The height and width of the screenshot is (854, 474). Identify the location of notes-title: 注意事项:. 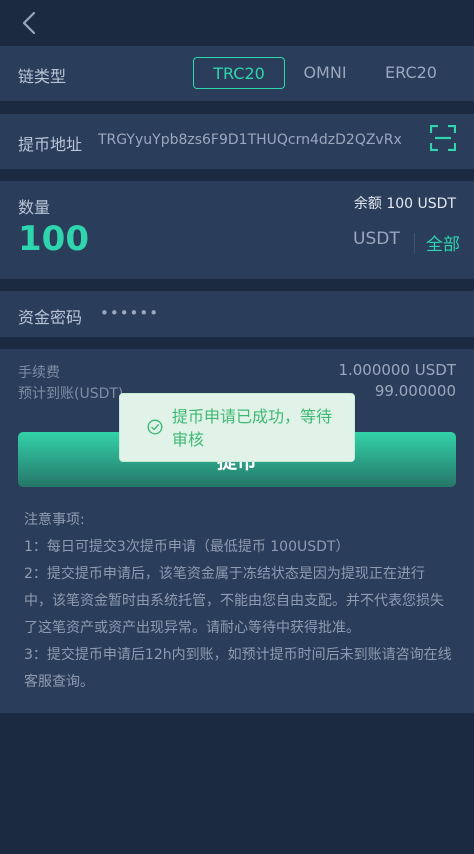
(54, 520).